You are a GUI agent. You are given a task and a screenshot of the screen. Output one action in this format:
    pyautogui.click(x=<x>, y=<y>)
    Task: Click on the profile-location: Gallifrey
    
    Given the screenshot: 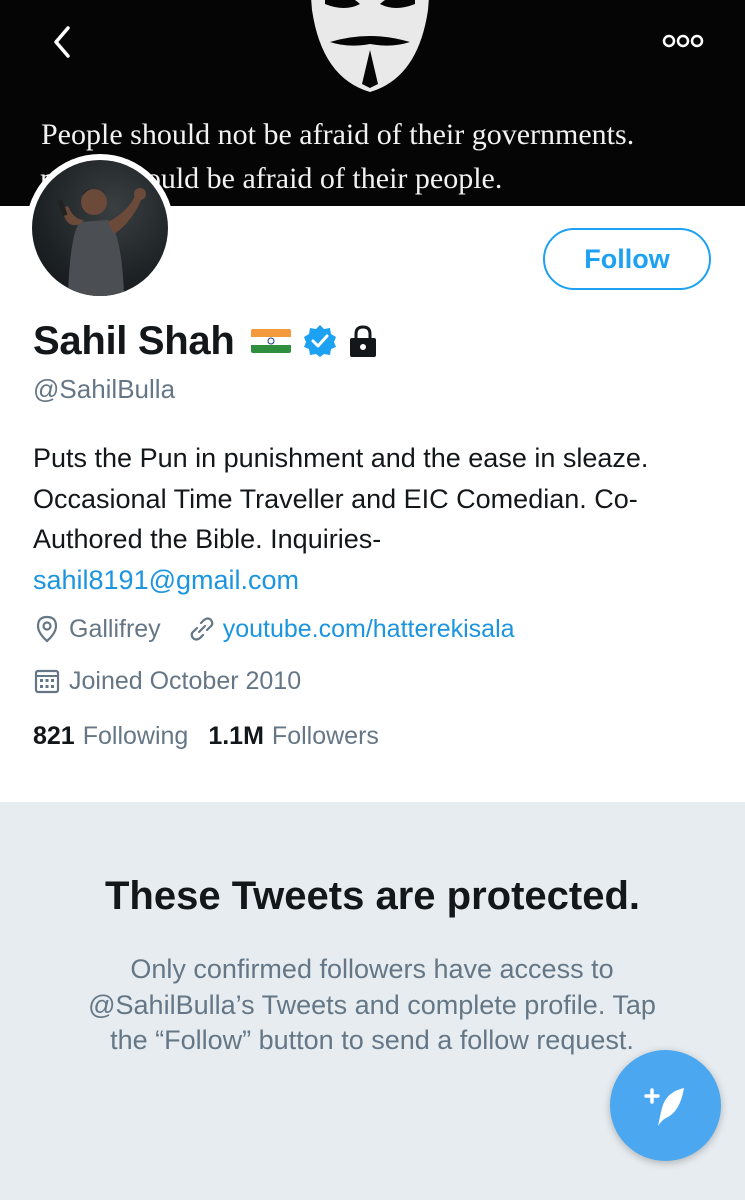 What is the action you would take?
    pyautogui.click(x=115, y=628)
    